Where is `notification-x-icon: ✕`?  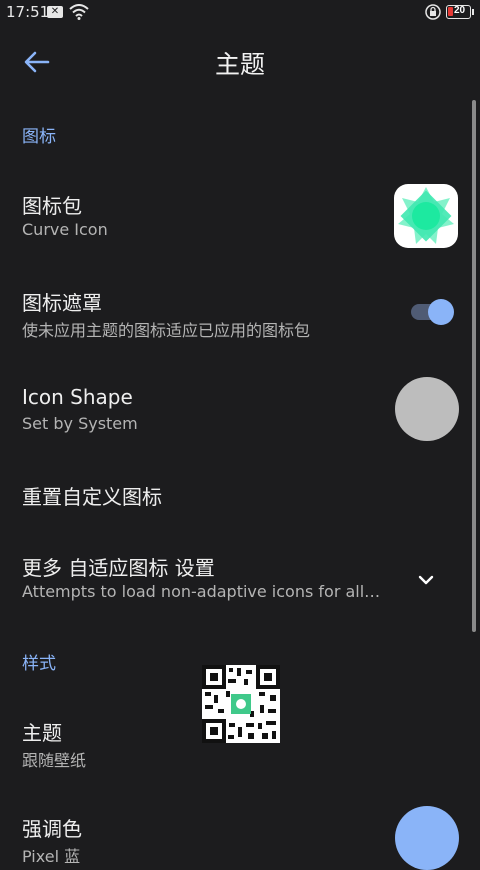 notification-x-icon: ✕ is located at coordinates (55, 12).